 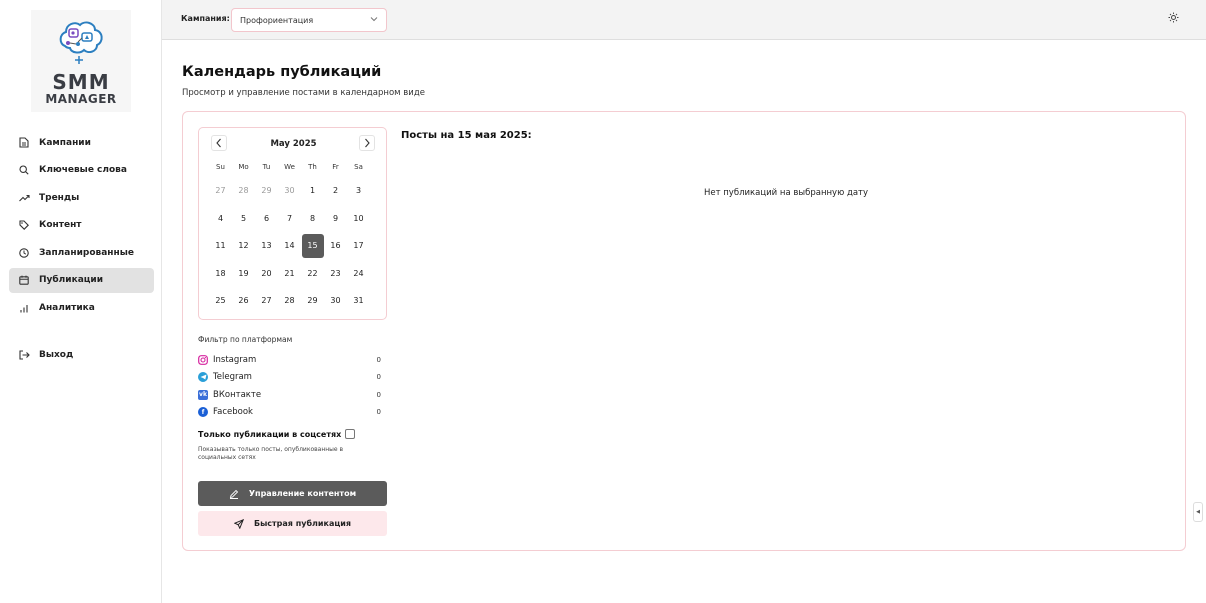 I want to click on weekday-label: Fr, so click(x=335, y=167).